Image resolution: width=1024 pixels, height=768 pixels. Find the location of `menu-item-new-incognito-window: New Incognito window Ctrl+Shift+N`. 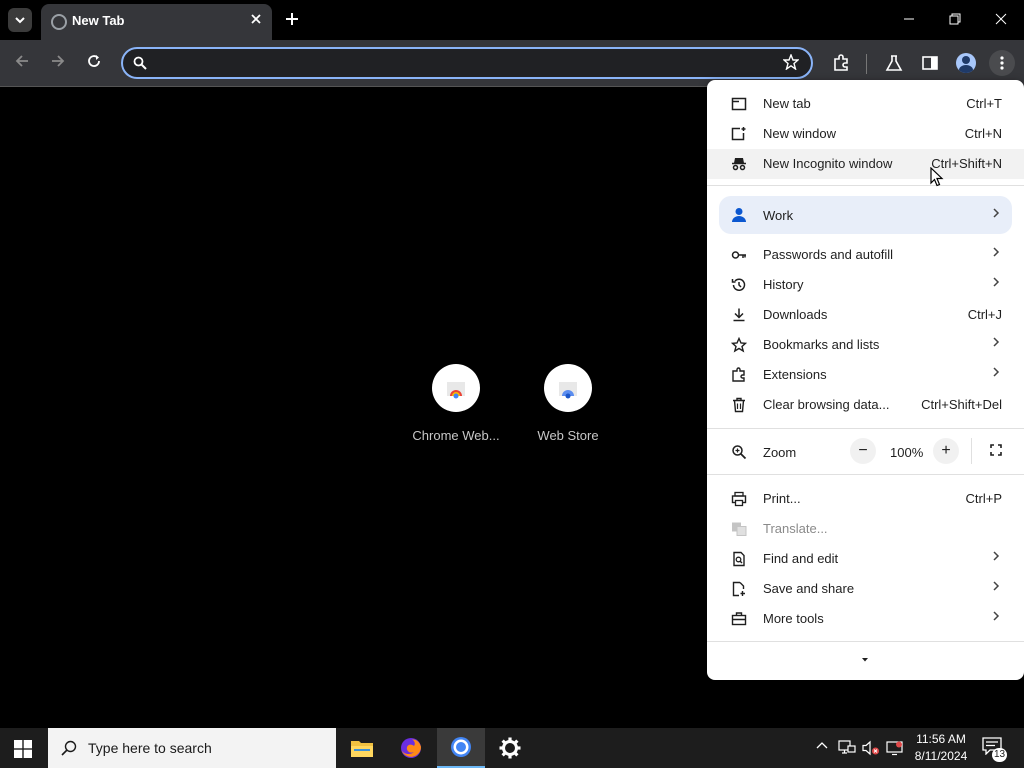

menu-item-new-incognito-window: New Incognito window Ctrl+Shift+N is located at coordinates (865, 164).